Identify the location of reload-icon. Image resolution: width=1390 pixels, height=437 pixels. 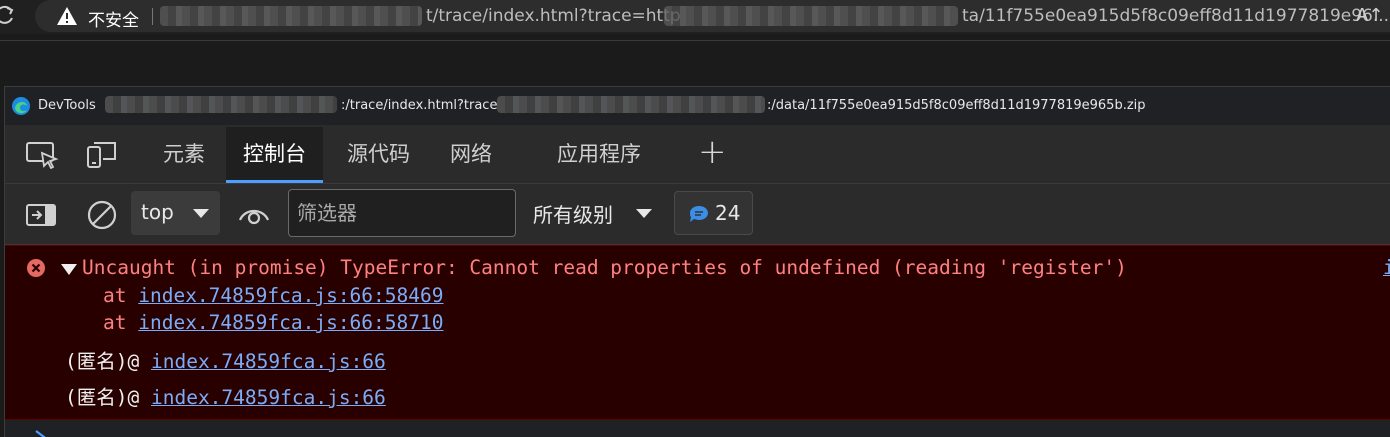
(8, 15).